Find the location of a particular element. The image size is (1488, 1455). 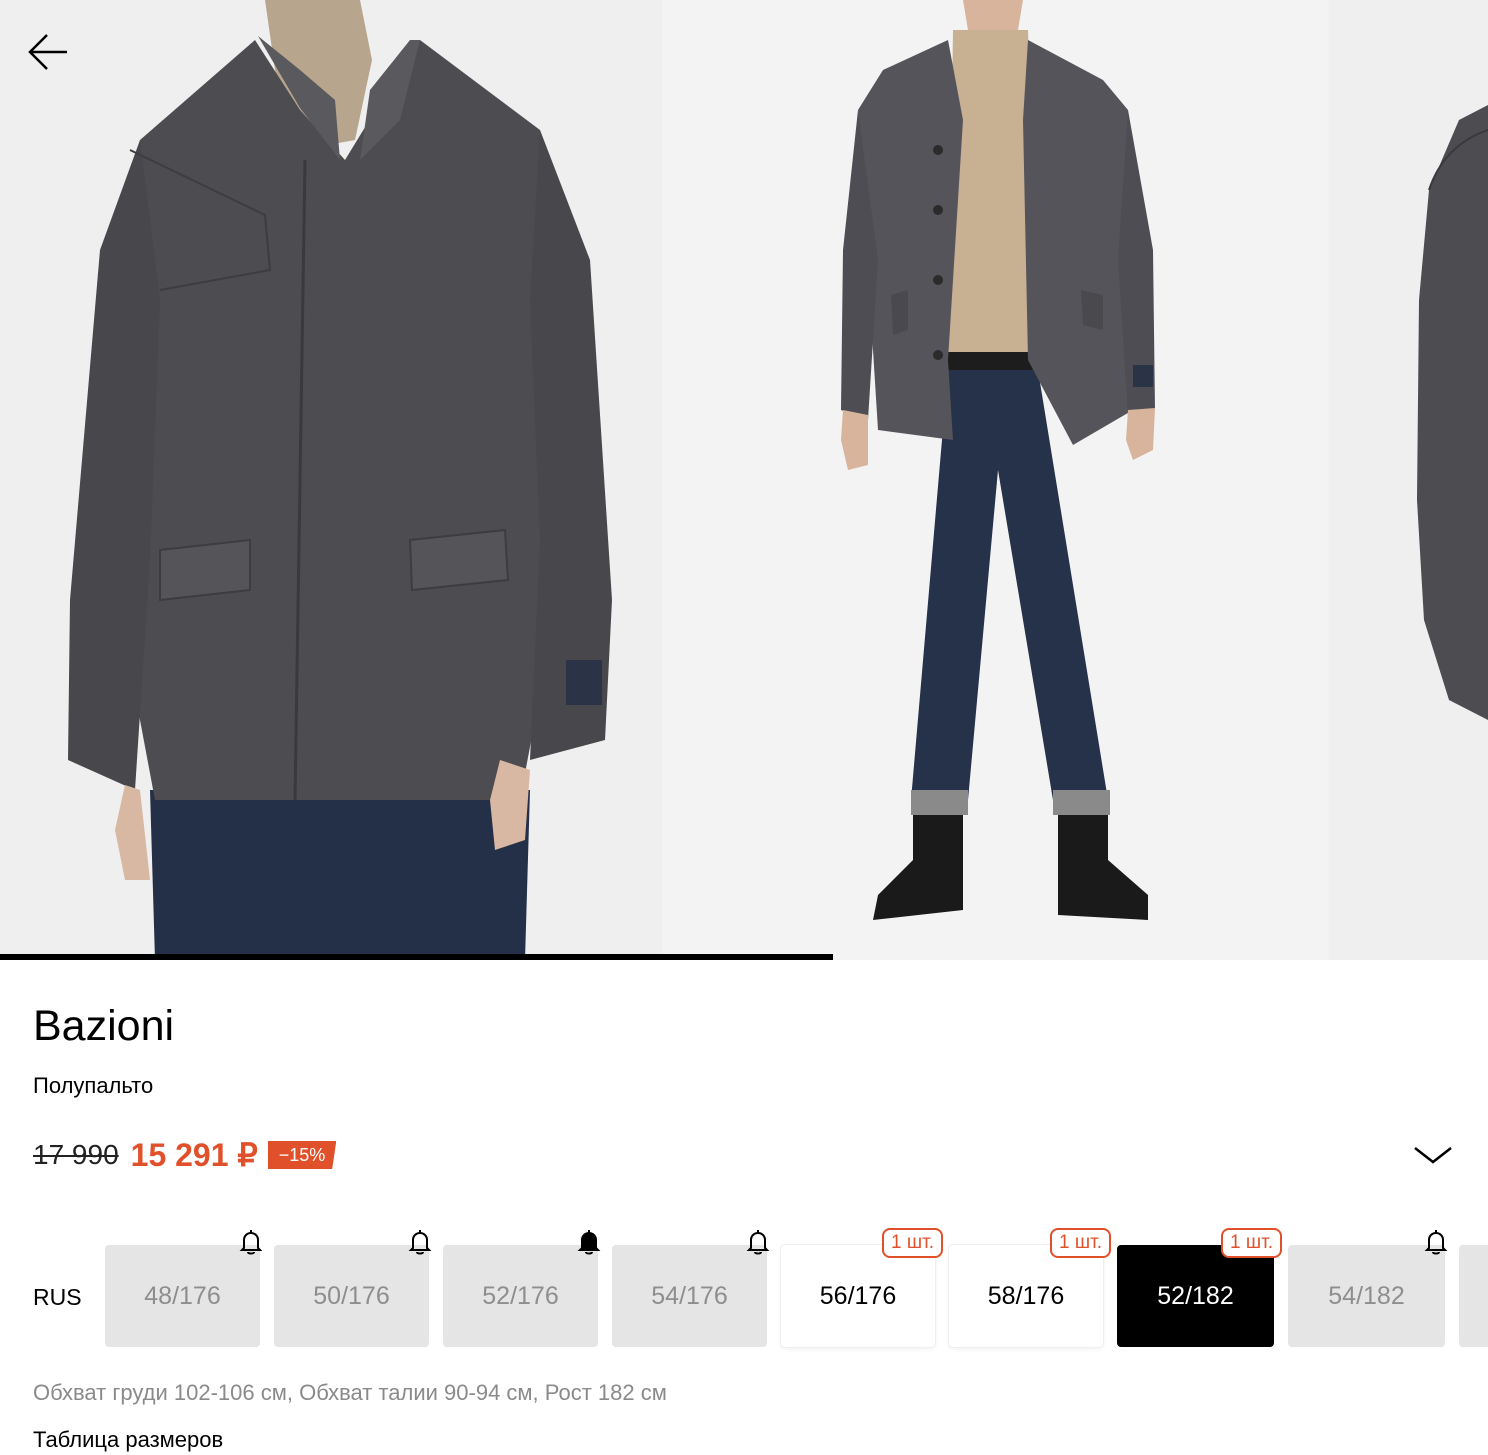

gallery-progress-fill is located at coordinates (417, 957).